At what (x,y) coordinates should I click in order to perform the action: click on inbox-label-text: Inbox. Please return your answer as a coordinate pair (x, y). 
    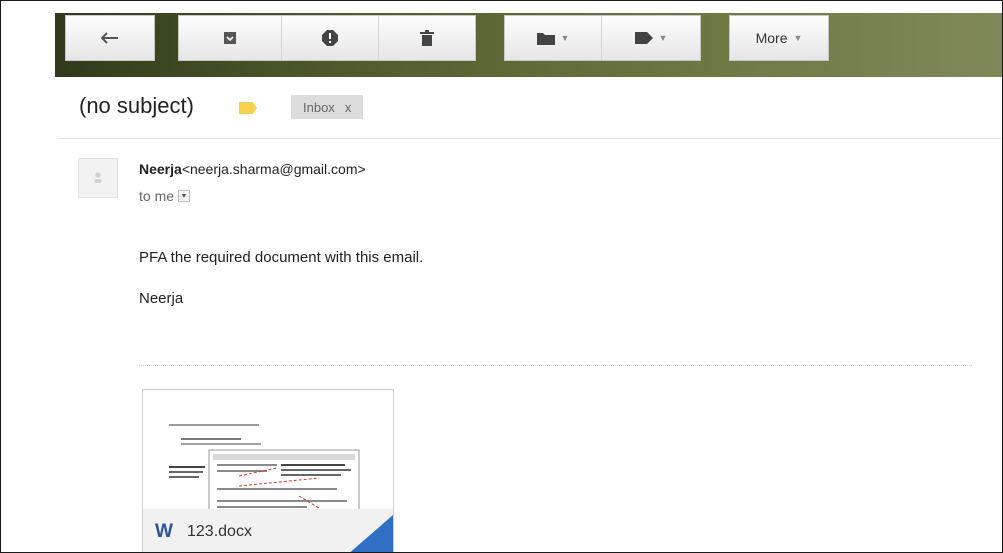
    Looking at the image, I should click on (319, 107).